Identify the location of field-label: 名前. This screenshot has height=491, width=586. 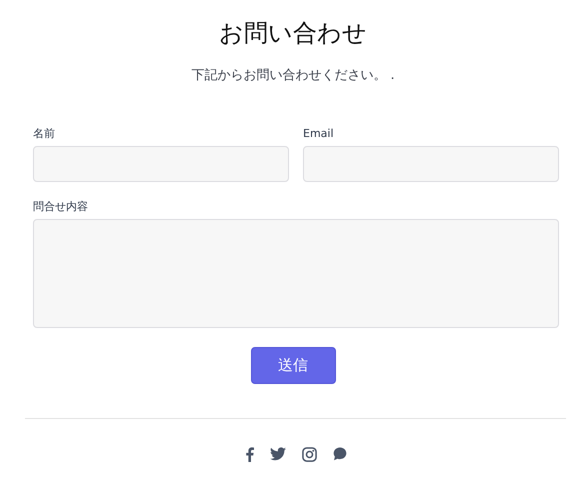
(44, 134).